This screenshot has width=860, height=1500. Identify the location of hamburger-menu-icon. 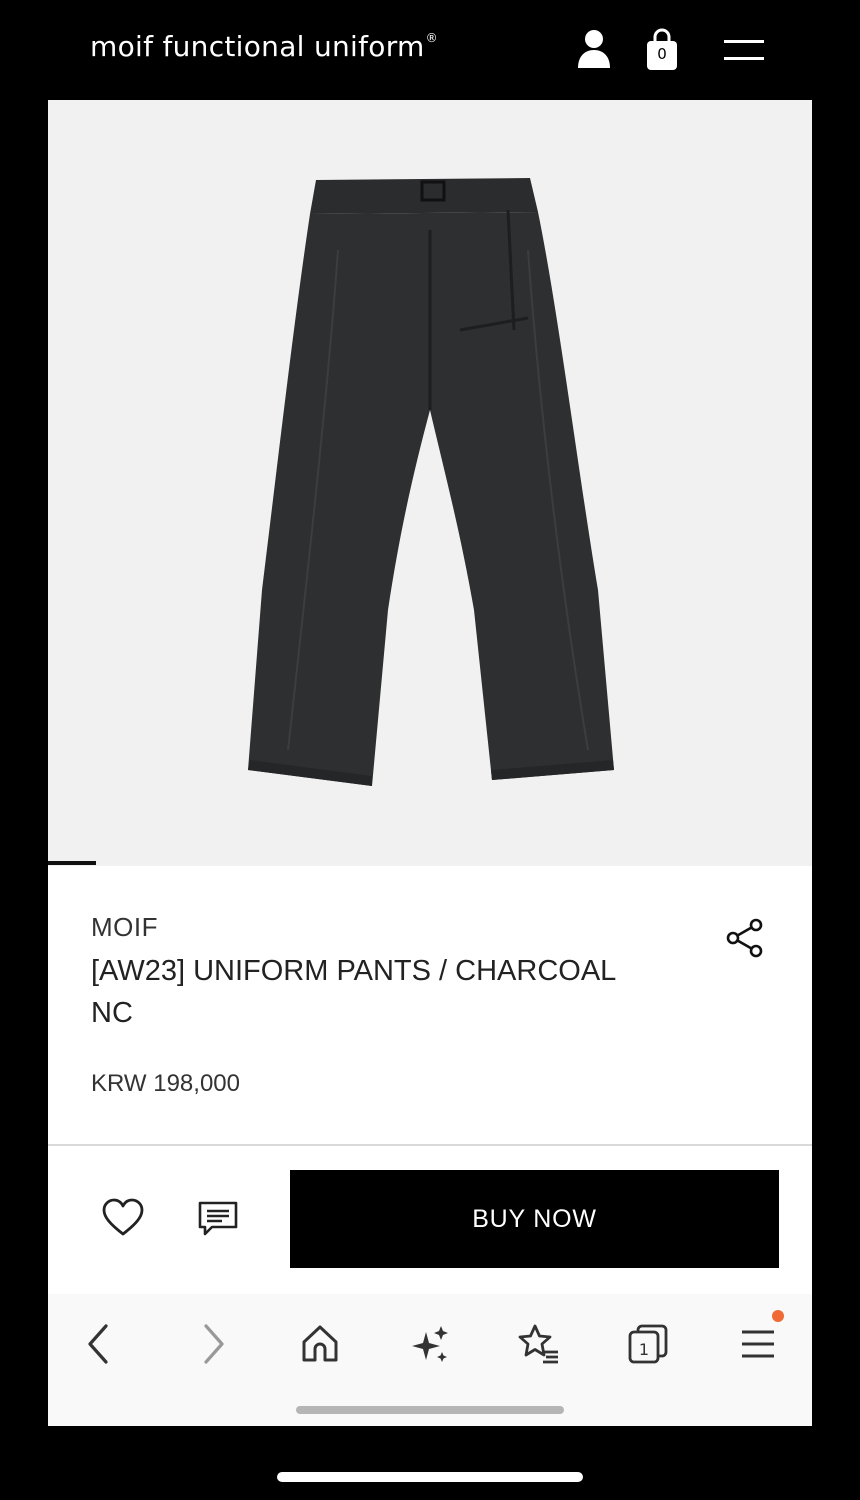
(744, 51).